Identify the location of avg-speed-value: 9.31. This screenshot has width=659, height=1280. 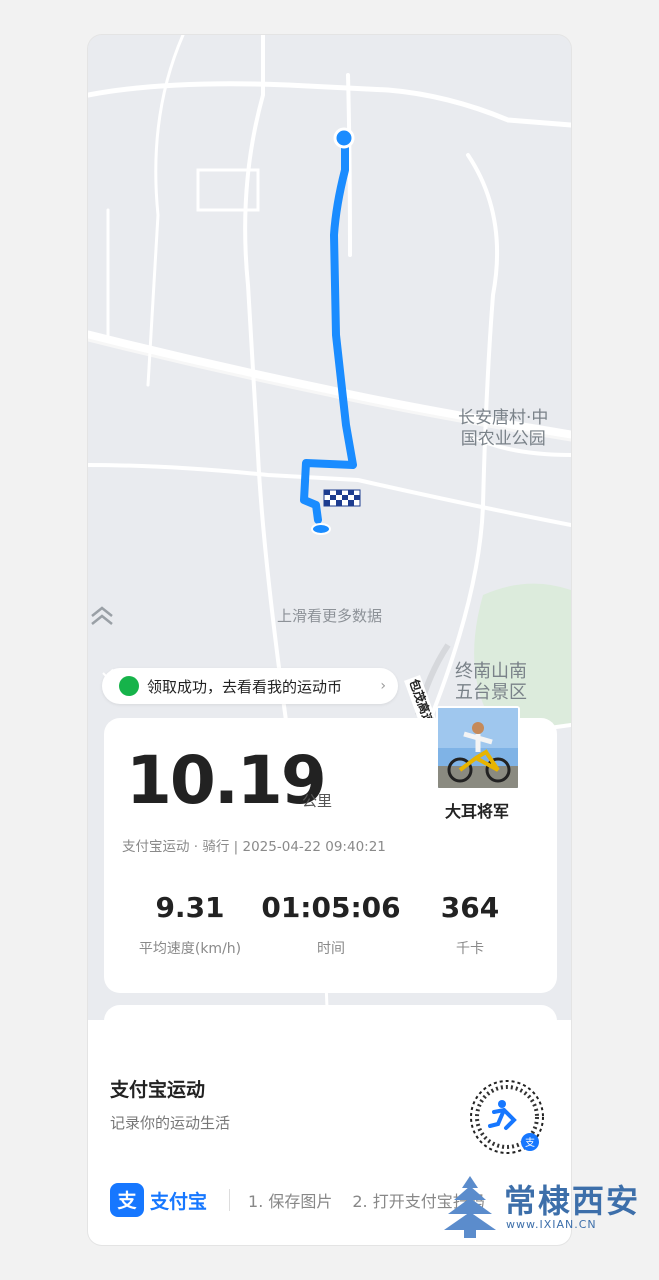
(190, 907).